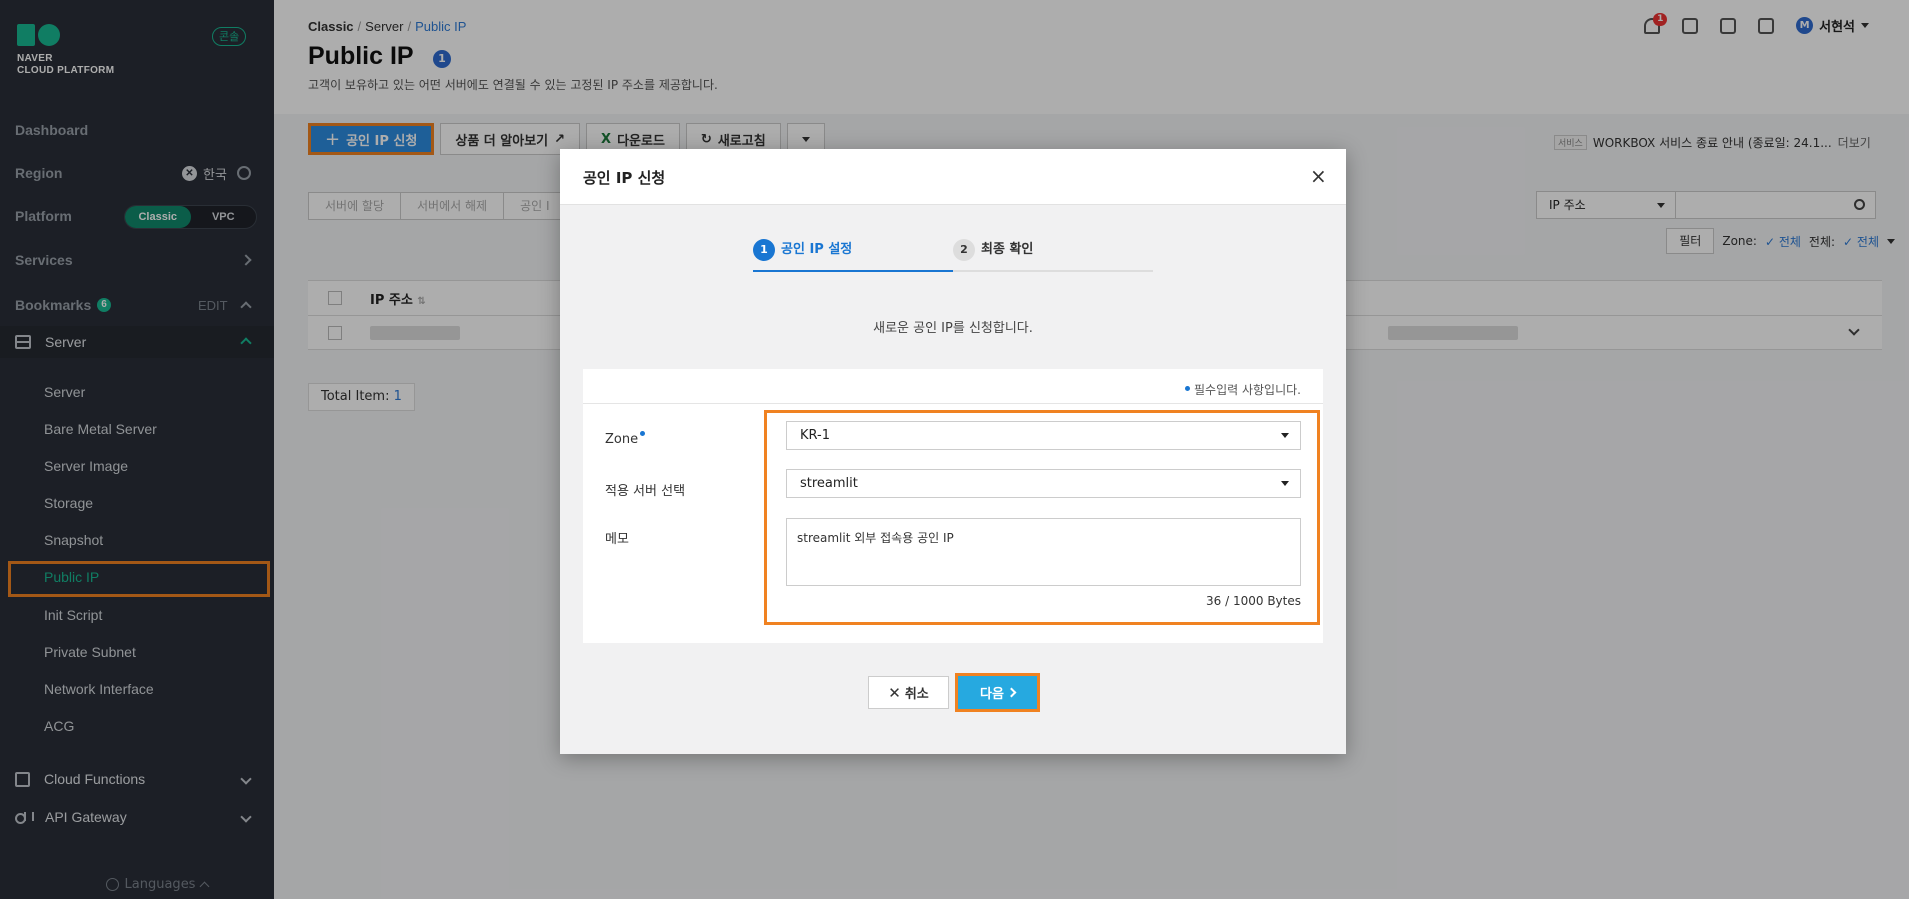 The image size is (1909, 899). What do you see at coordinates (1247, 390) in the screenshot?
I see `required-note-text: 필수입력 사항입니다.` at bounding box center [1247, 390].